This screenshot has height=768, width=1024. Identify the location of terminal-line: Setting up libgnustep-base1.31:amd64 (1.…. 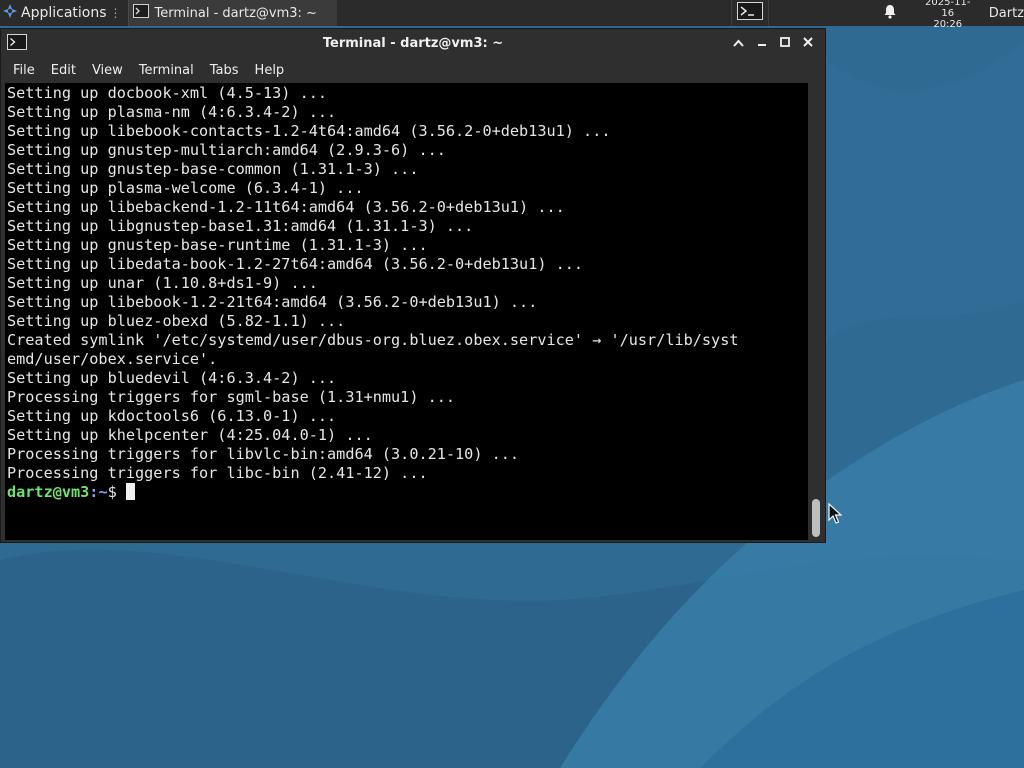
(240, 226).